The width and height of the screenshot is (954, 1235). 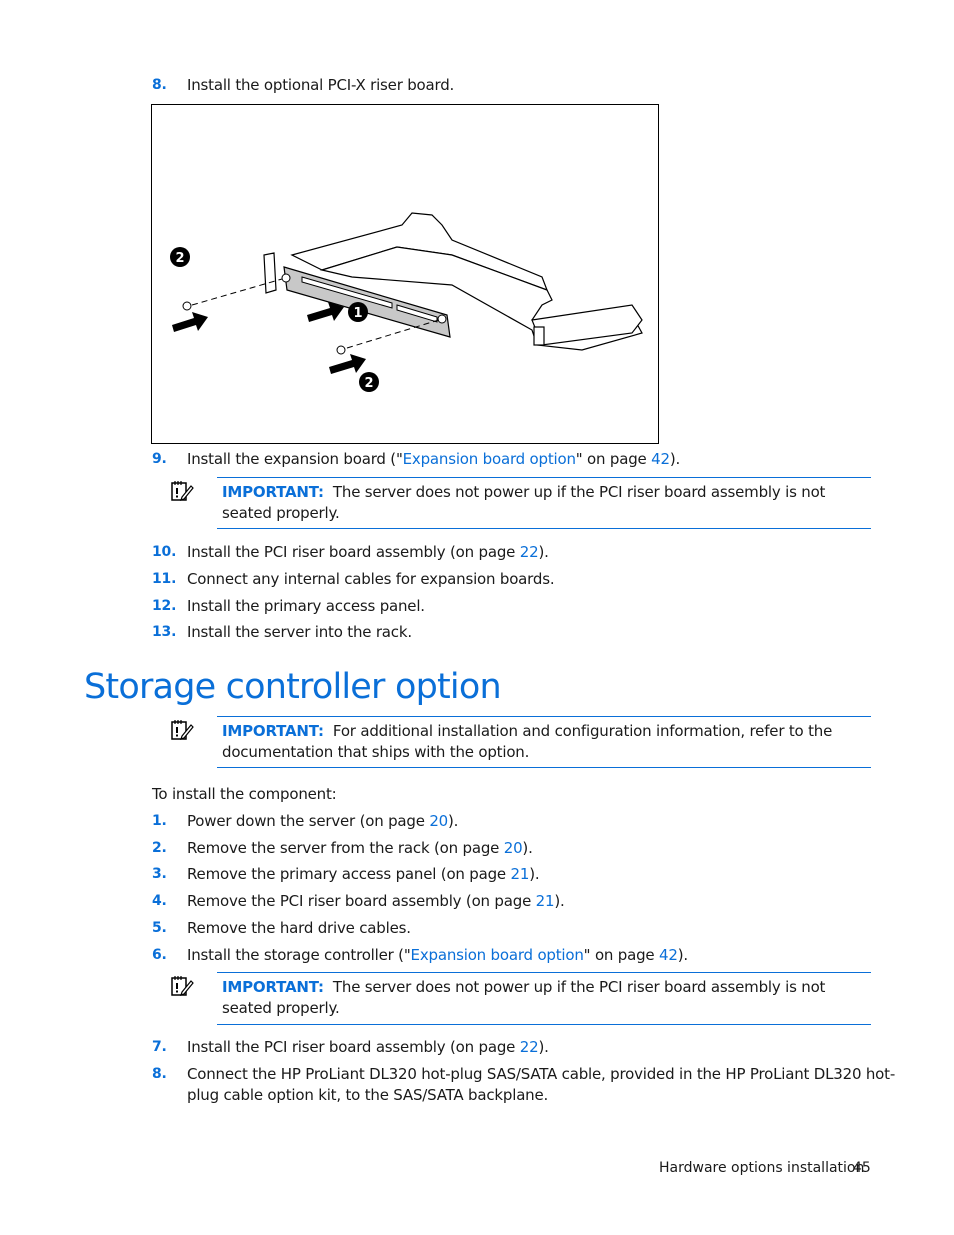 I want to click on callout-2-bottom: 2, so click(x=369, y=382).